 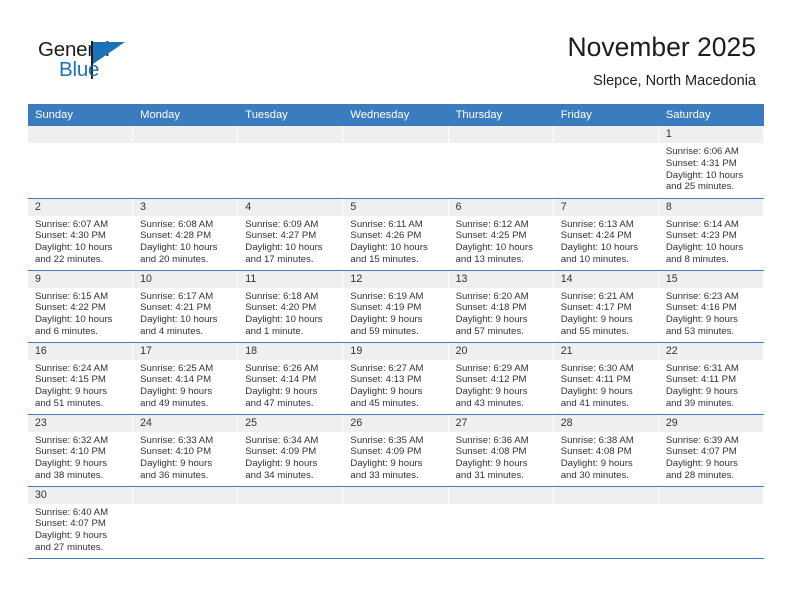 I want to click on daylight-text: and 47 minutes., so click(x=279, y=403).